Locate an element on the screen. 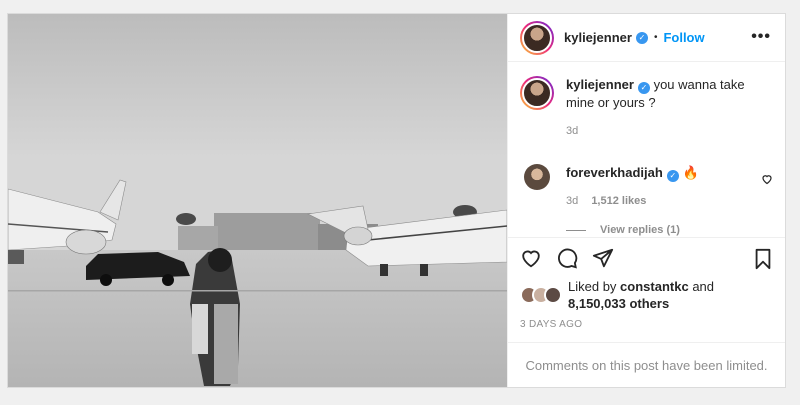  caption-avatar-image is located at coordinates (537, 93).